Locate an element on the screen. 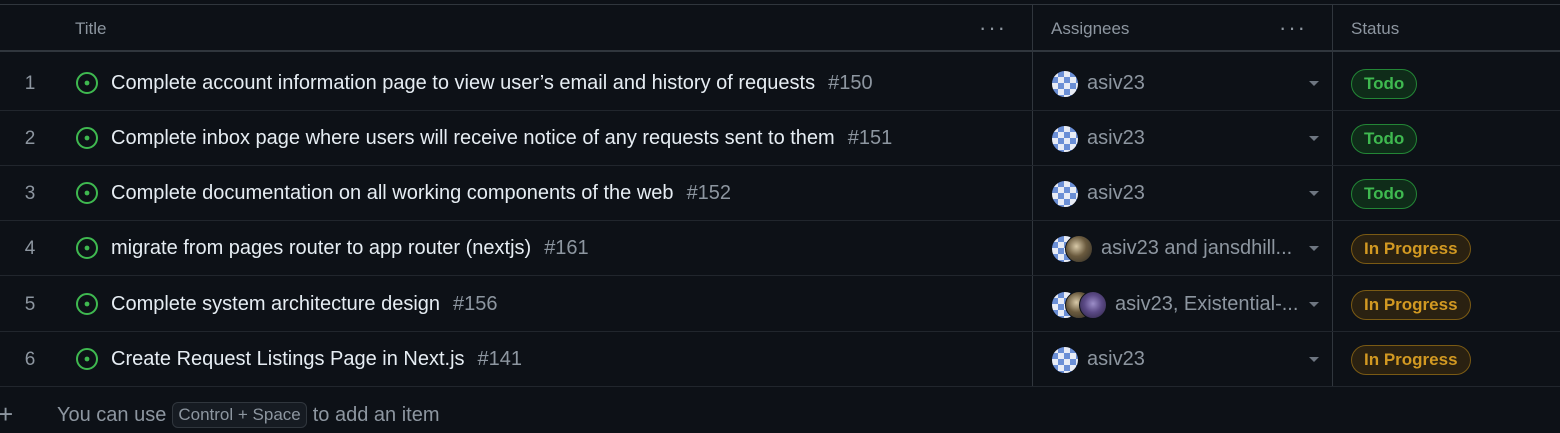 The height and width of the screenshot is (433, 1560). column-header-assignees-label: Assignees is located at coordinates (1090, 28).